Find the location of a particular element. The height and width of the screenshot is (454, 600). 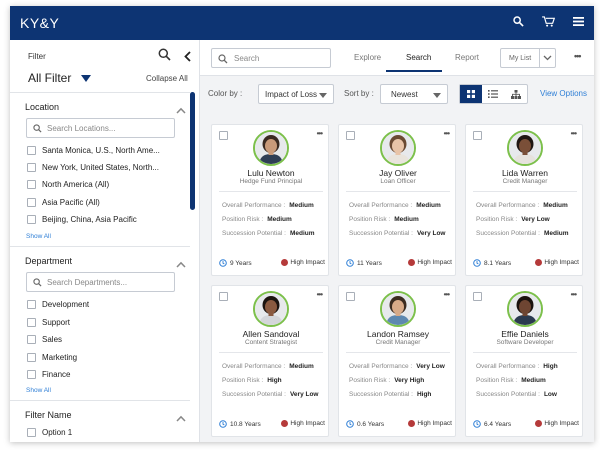

color-by-value: Impact of Loss is located at coordinates (291, 94).